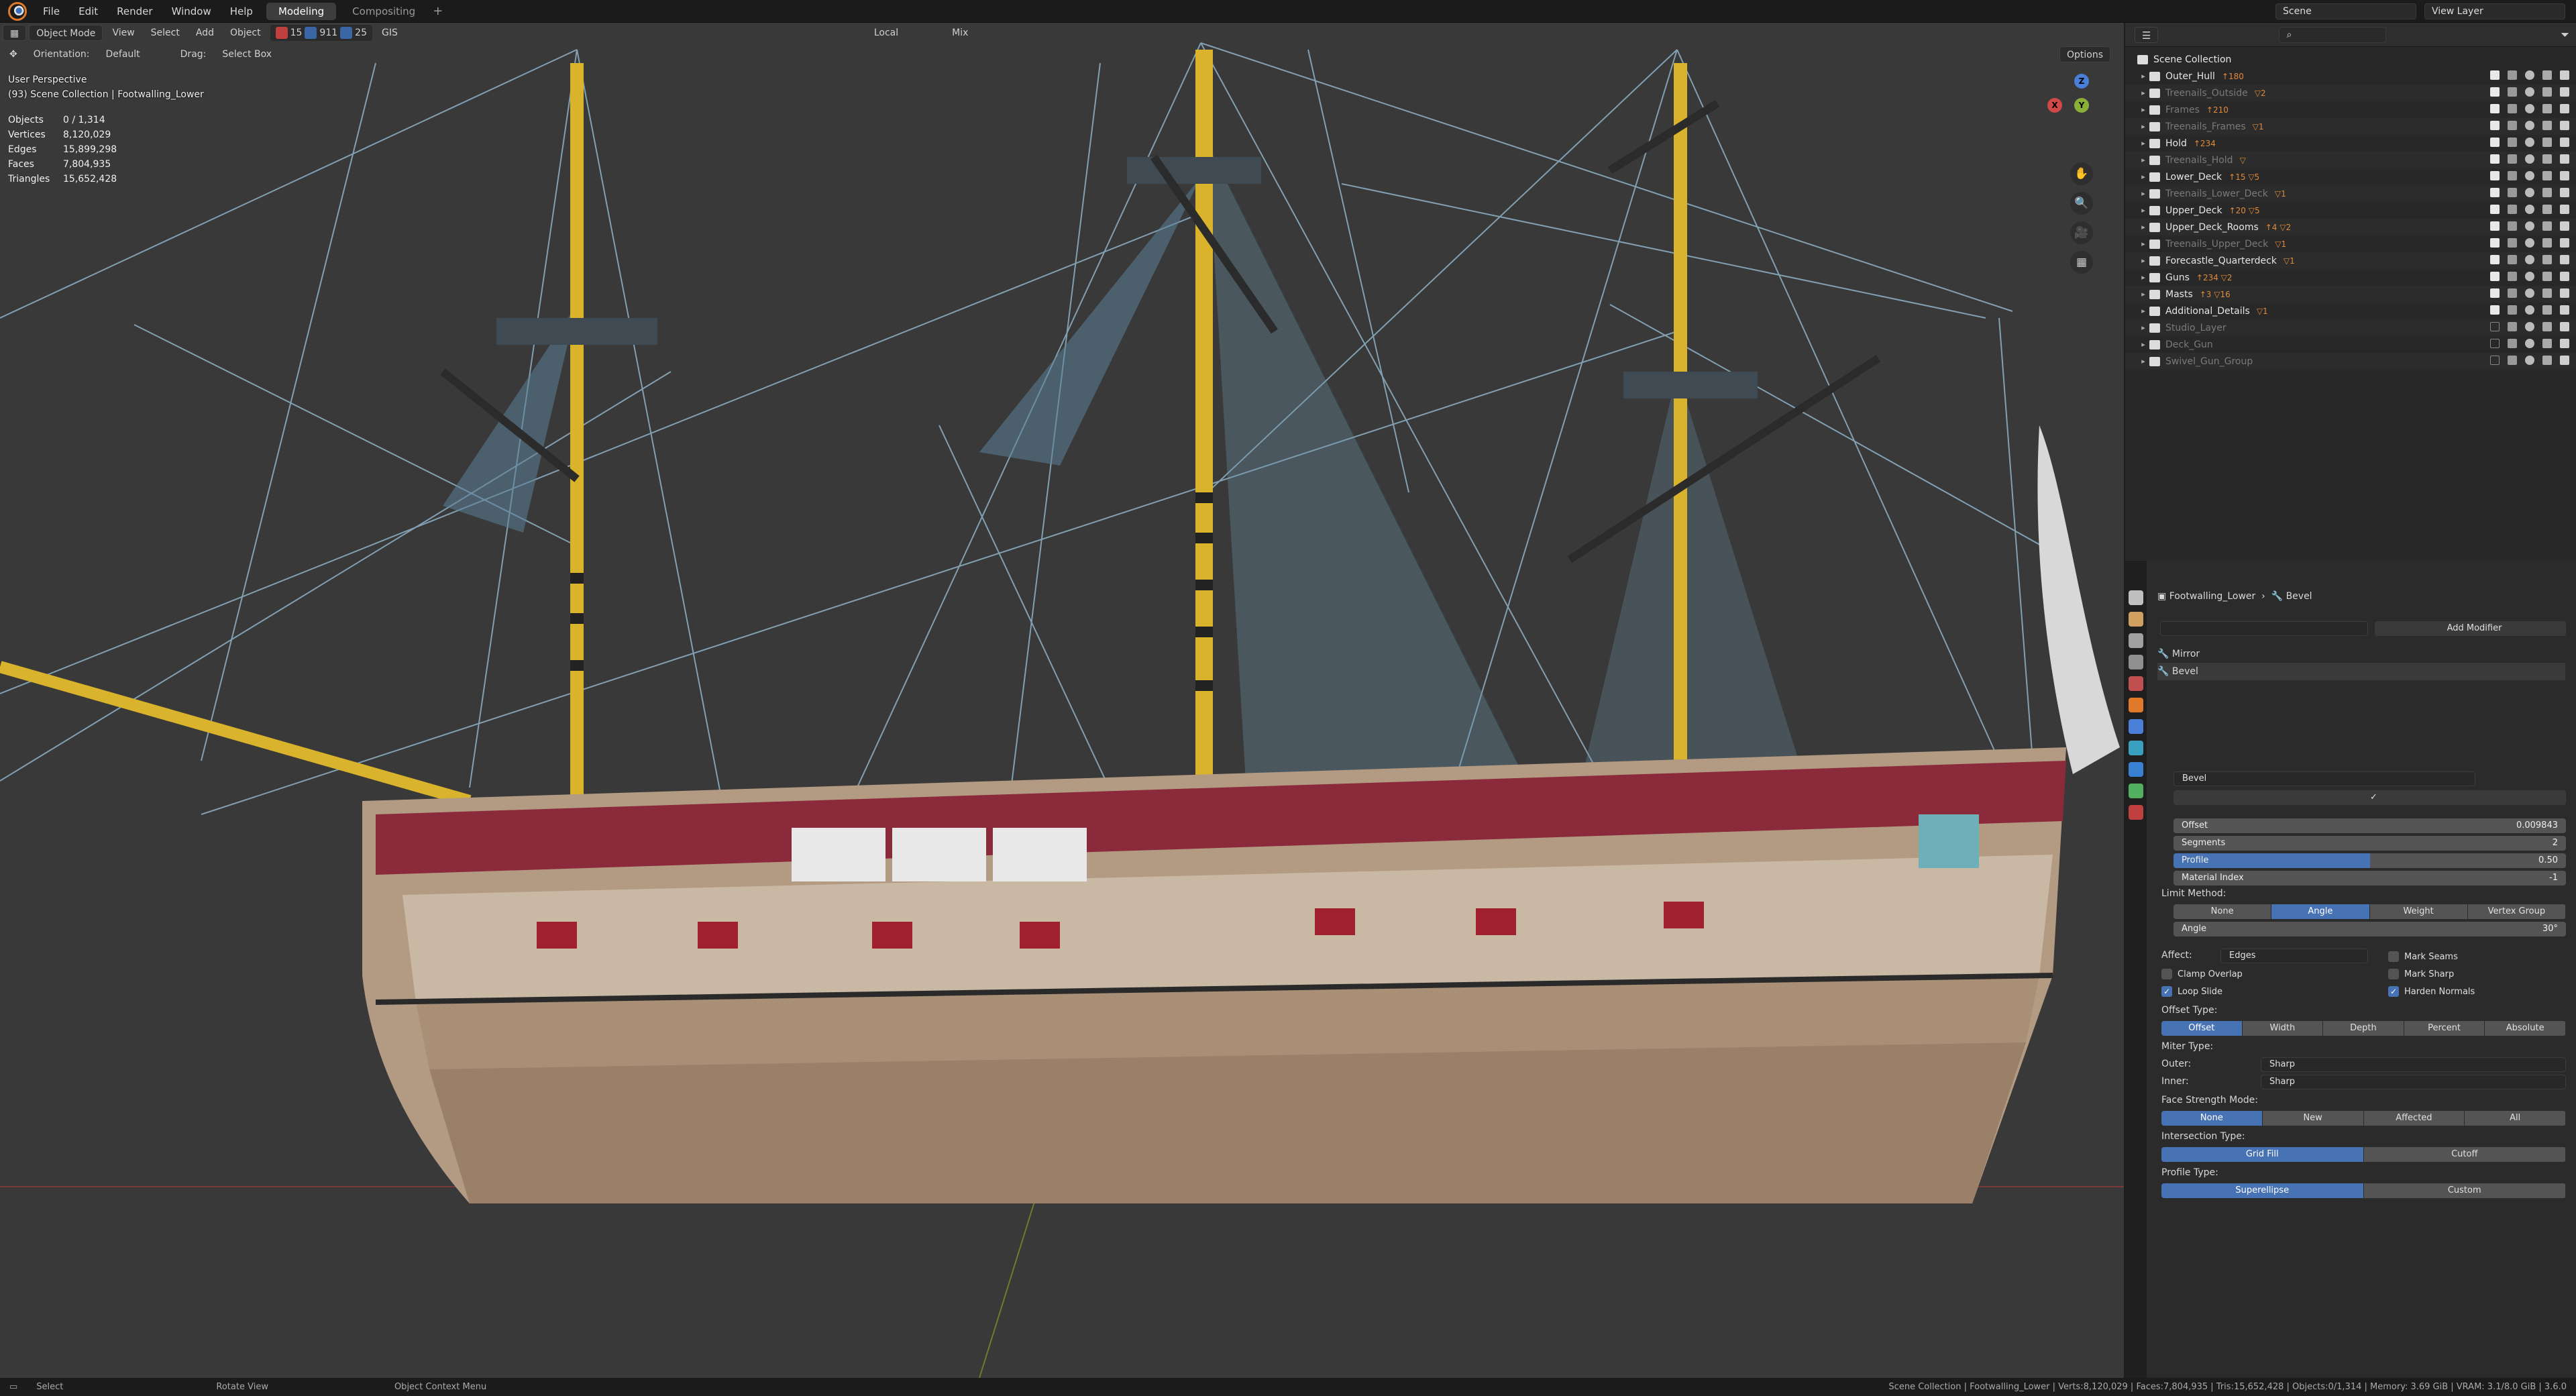  I want to click on limit-vertex-group: Vertex Group, so click(2516, 911).